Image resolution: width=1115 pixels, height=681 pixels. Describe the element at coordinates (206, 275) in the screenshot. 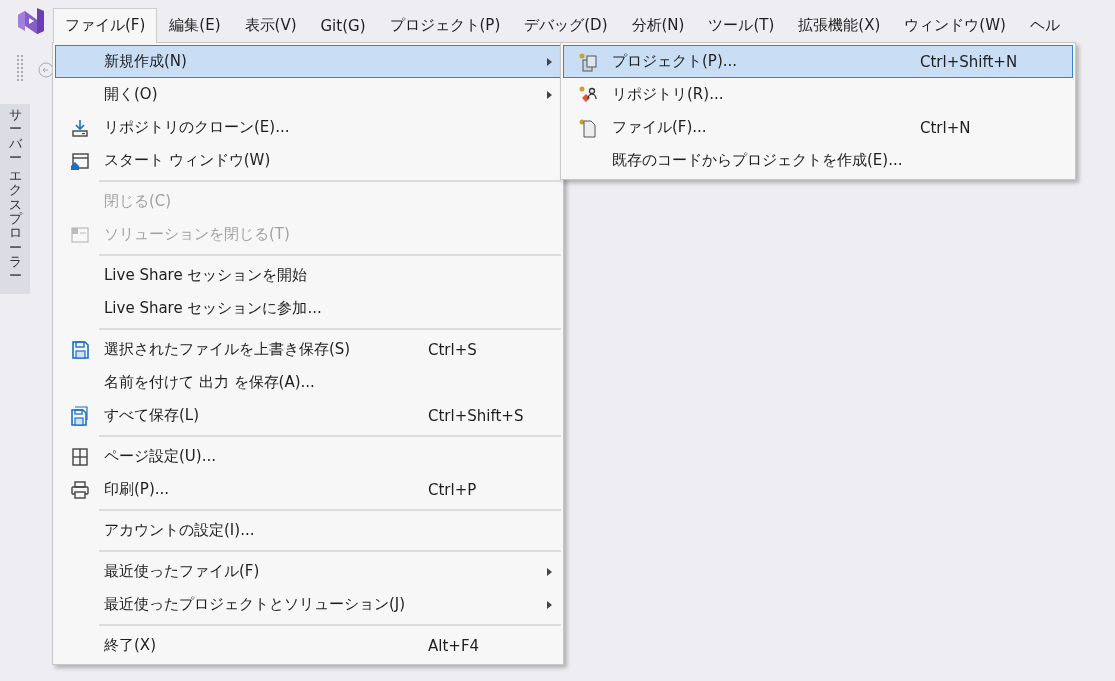

I see `menu-item-label: Live Share セッションを開始` at that location.